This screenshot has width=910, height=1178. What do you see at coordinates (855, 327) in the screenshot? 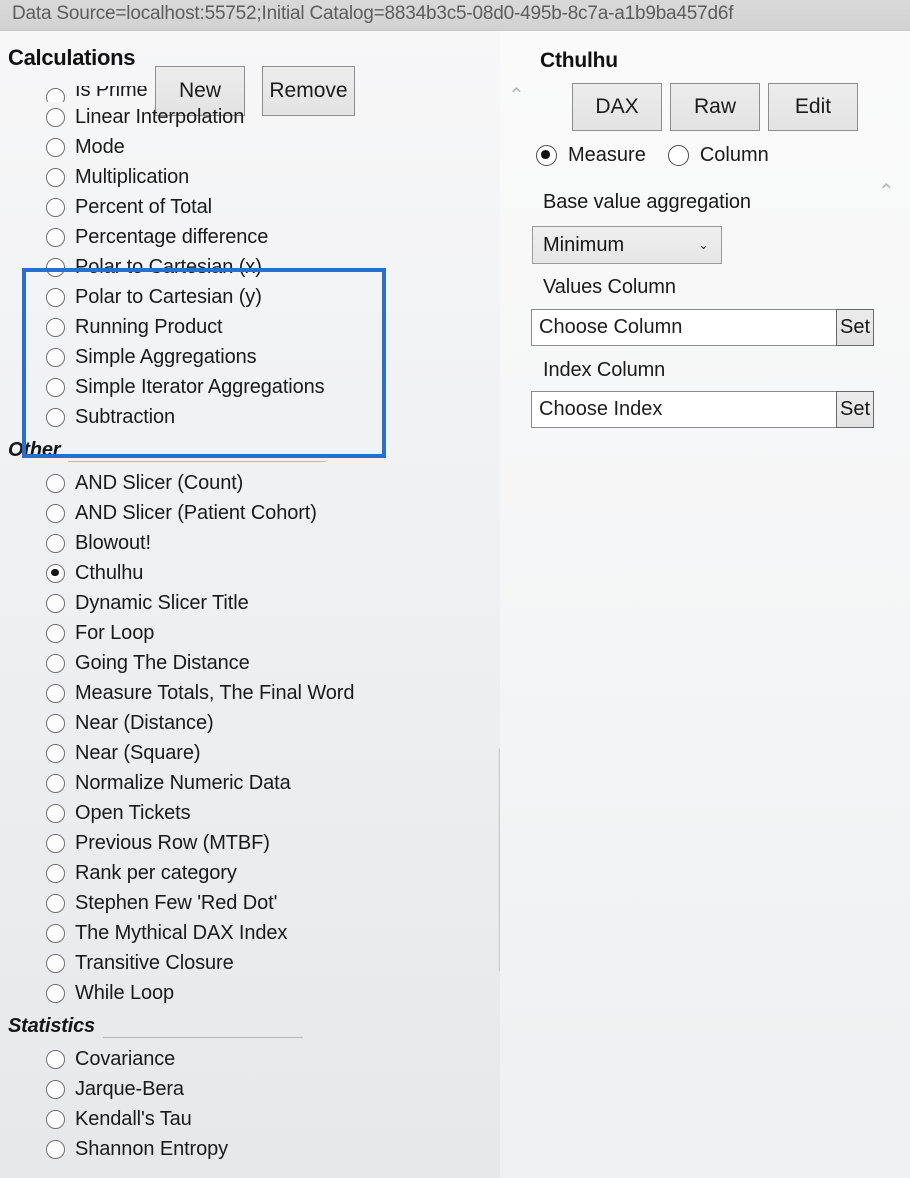
I see `values-column-set-button: Set` at bounding box center [855, 327].